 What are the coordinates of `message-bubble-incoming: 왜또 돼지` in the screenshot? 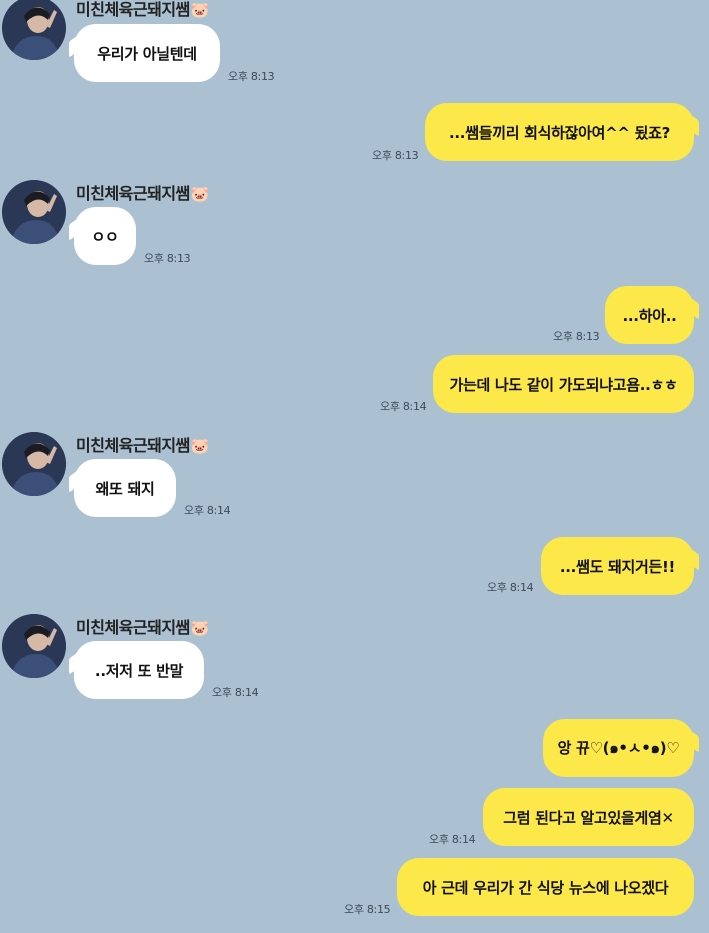 It's located at (125, 488).